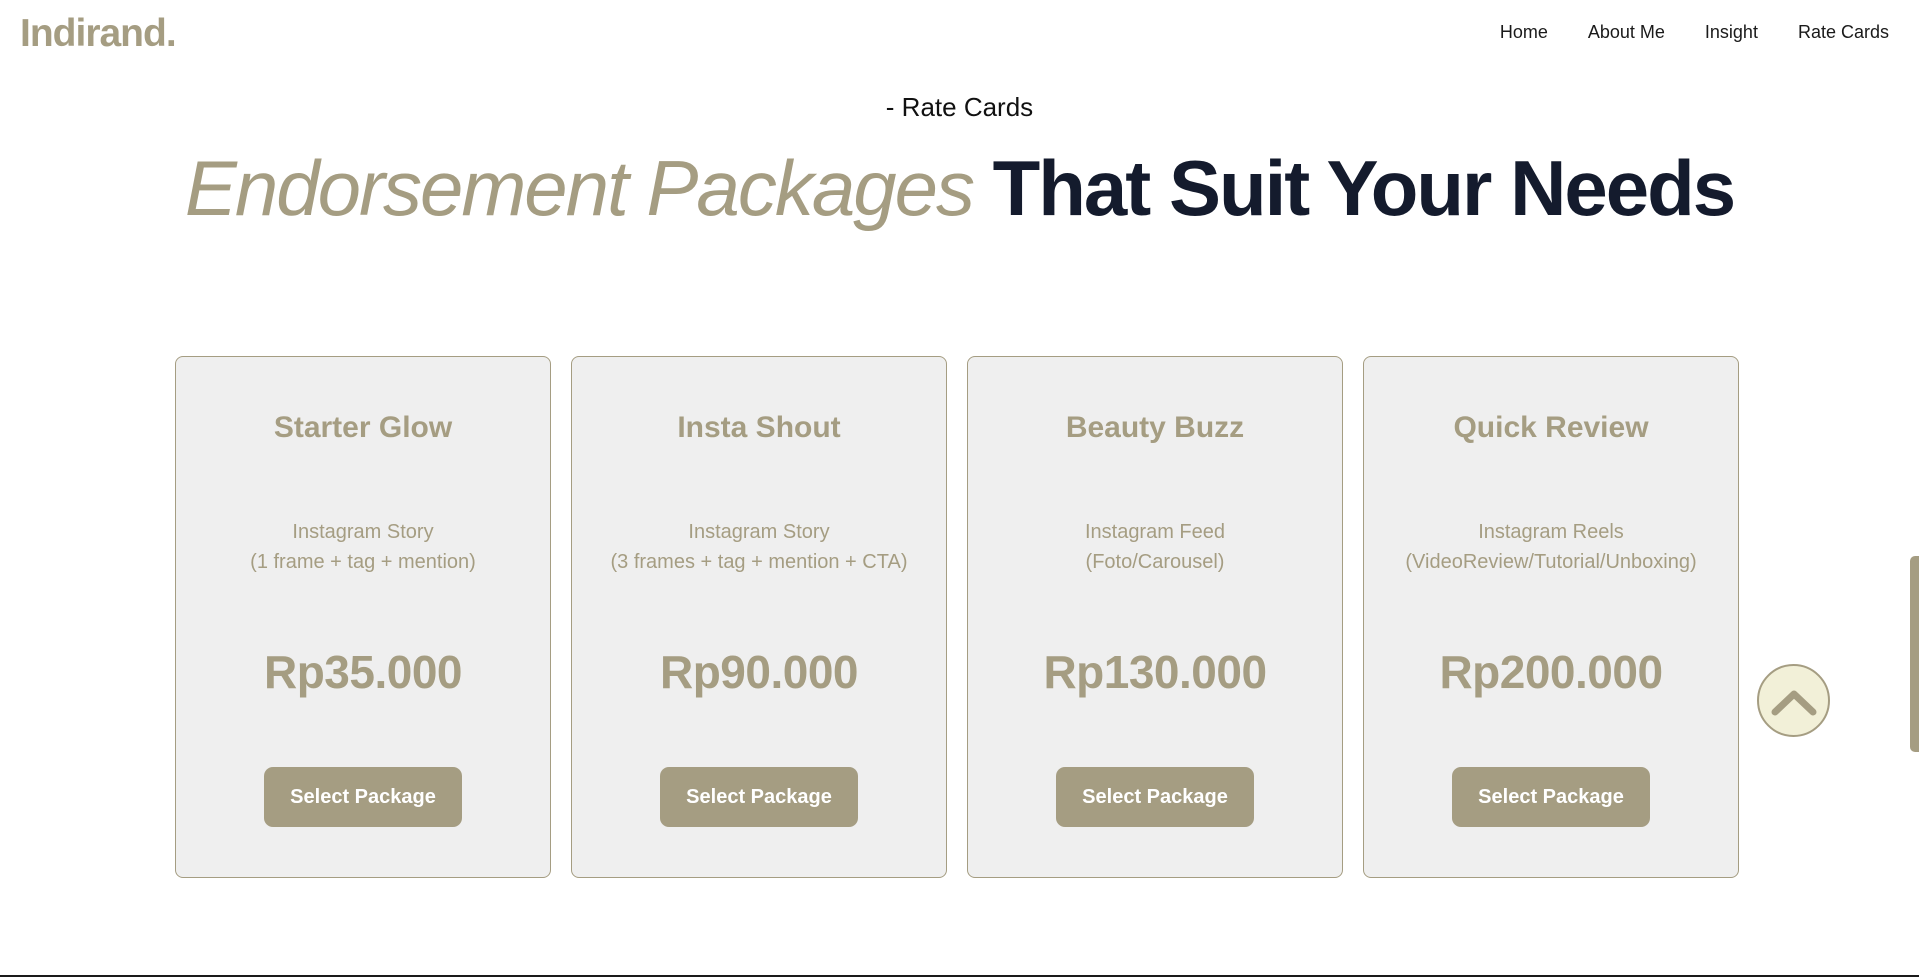 The width and height of the screenshot is (1919, 977). Describe the element at coordinates (1155, 427) in the screenshot. I see `package-title: Beauty Buzz` at that location.